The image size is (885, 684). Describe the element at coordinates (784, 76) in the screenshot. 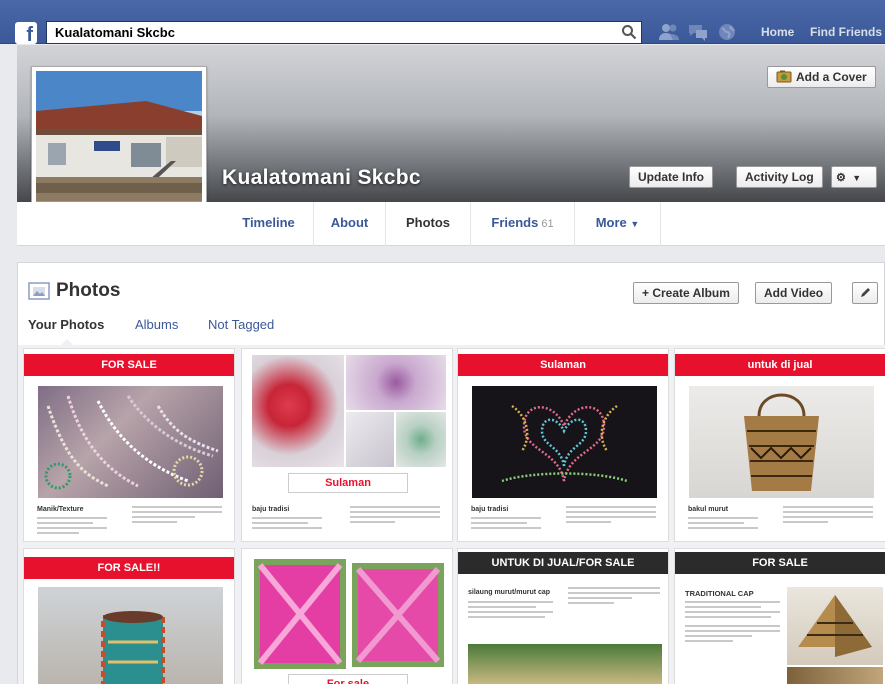

I see `camera-icon` at that location.